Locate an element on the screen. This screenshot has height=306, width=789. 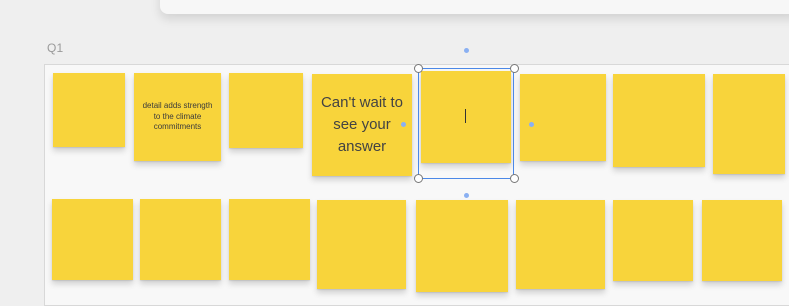
sticky-note: Can't wait to see your answer is located at coordinates (362, 125).